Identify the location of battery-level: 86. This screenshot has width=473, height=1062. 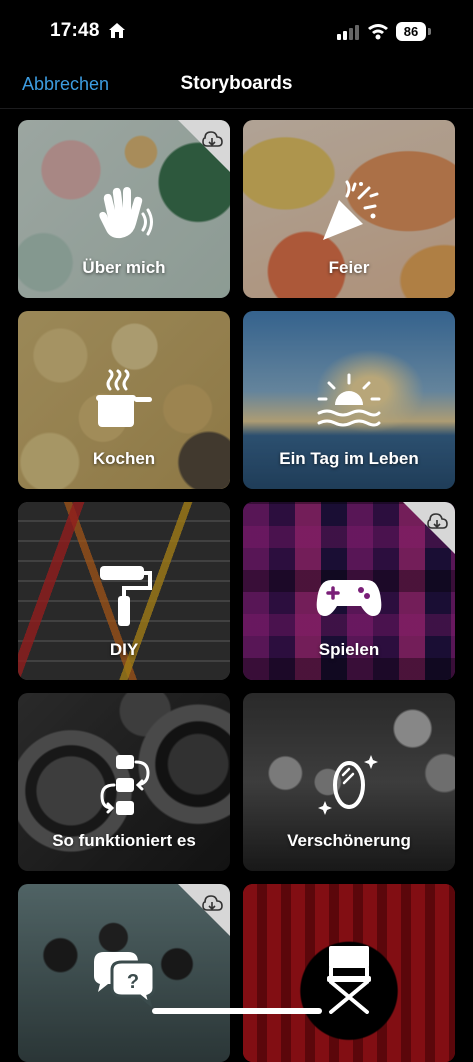
(411, 31).